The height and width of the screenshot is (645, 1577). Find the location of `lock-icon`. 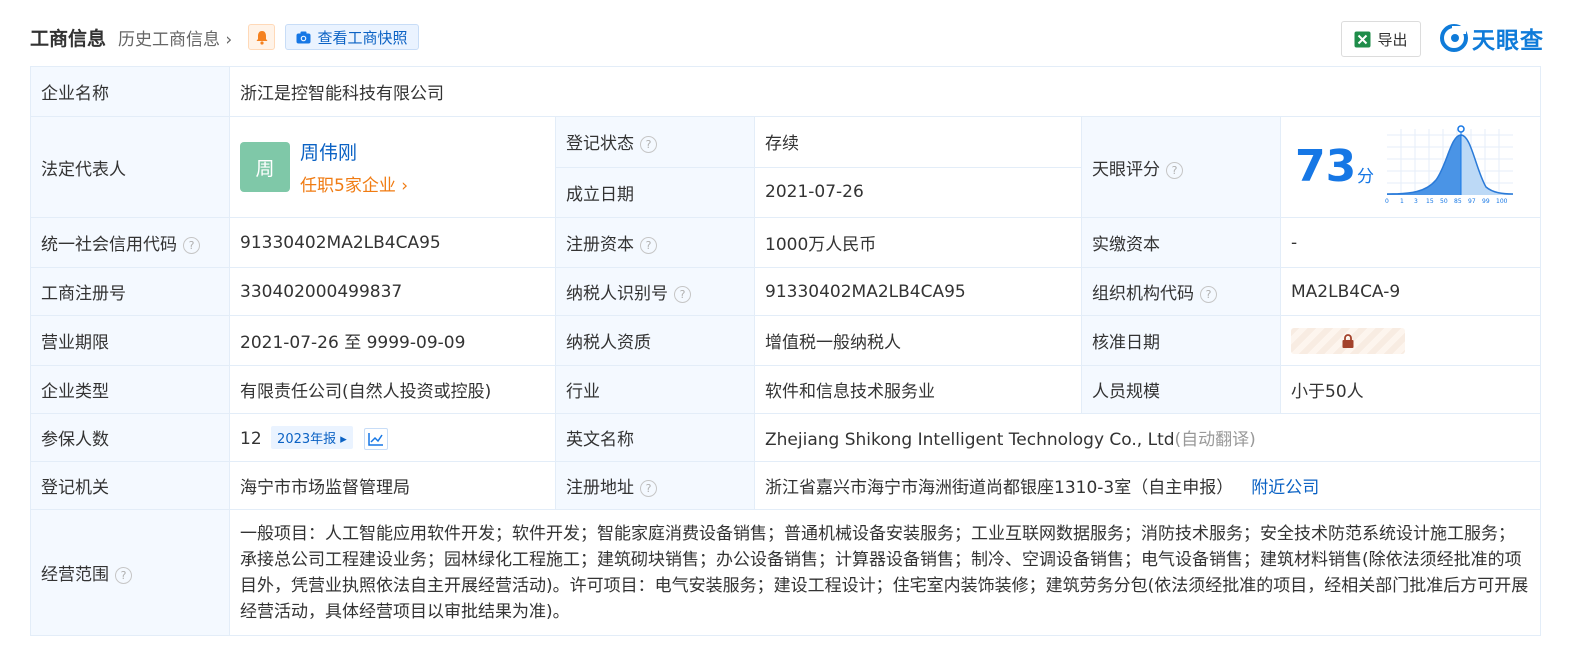

lock-icon is located at coordinates (1348, 340).